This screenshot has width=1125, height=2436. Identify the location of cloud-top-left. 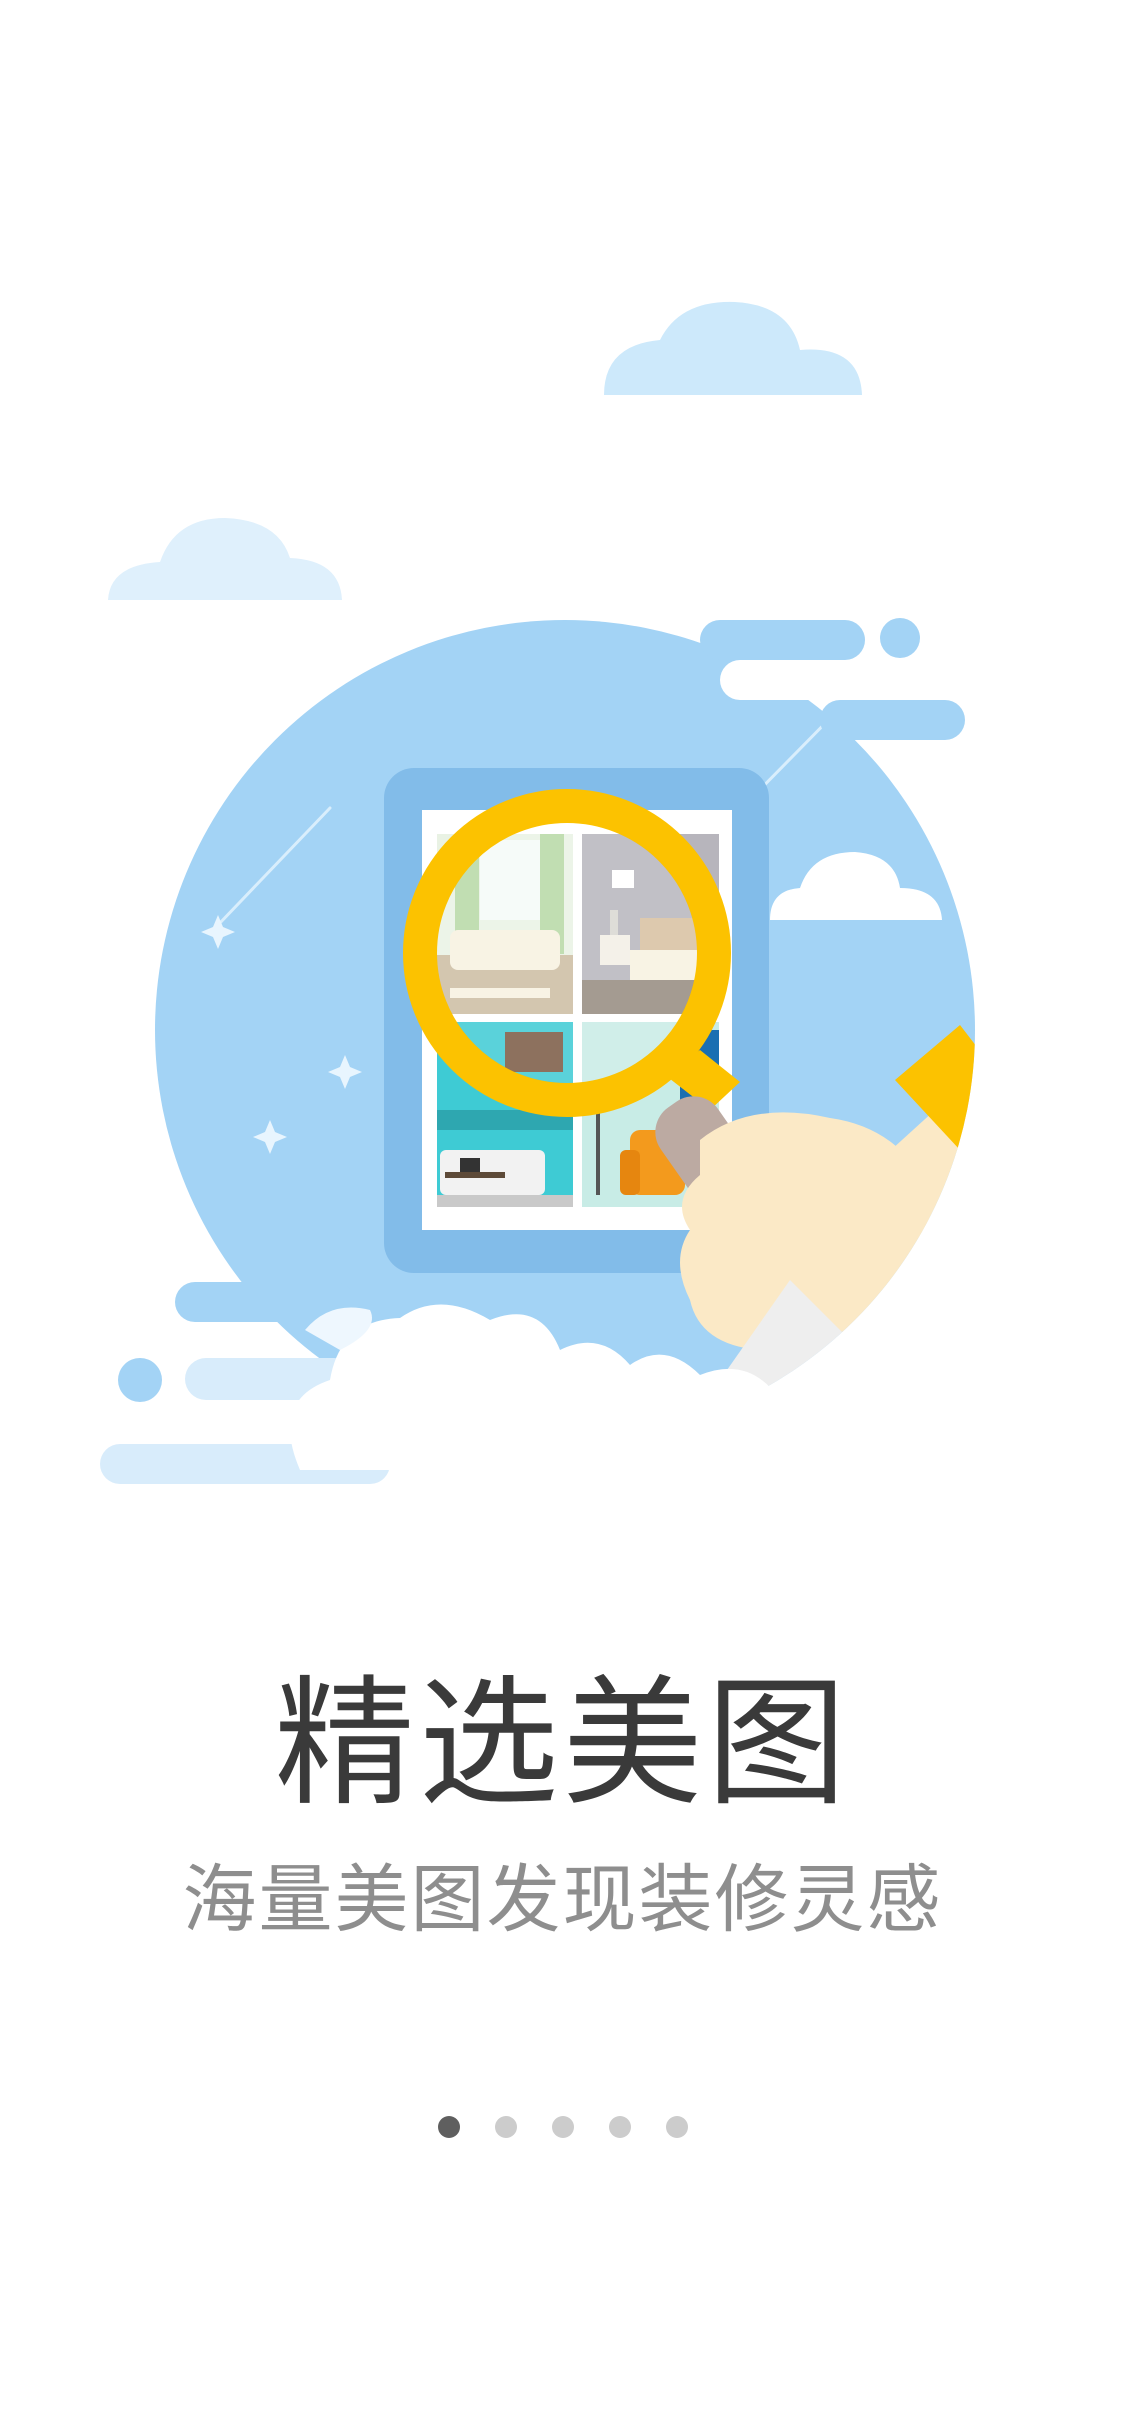
(225, 559).